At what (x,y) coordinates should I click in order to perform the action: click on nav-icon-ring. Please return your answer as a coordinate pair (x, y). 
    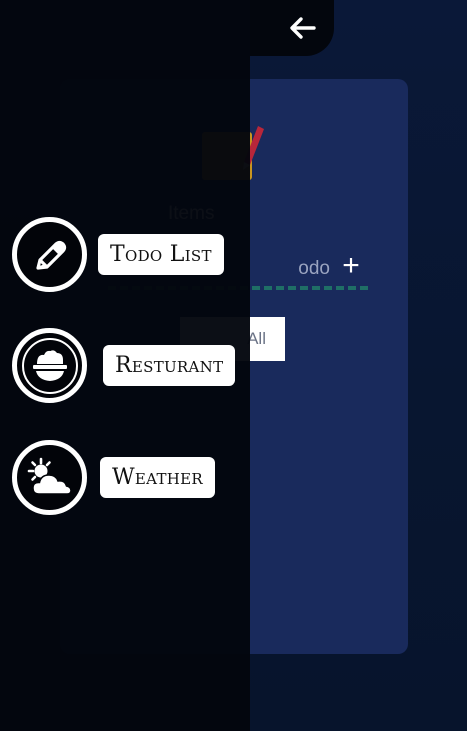
    Looking at the image, I should click on (49, 365).